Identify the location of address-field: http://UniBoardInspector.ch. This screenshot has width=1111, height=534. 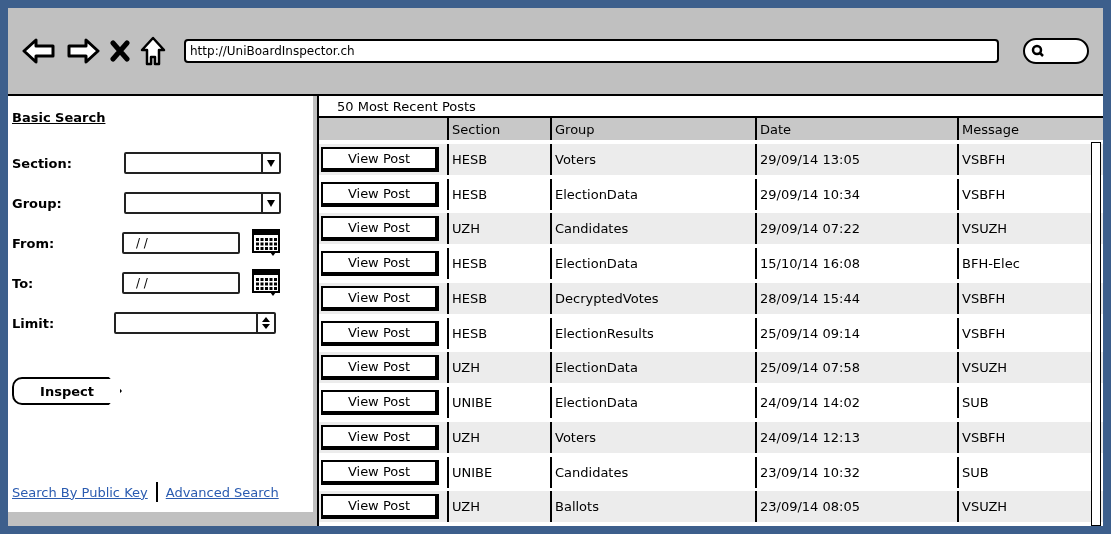
(591, 51).